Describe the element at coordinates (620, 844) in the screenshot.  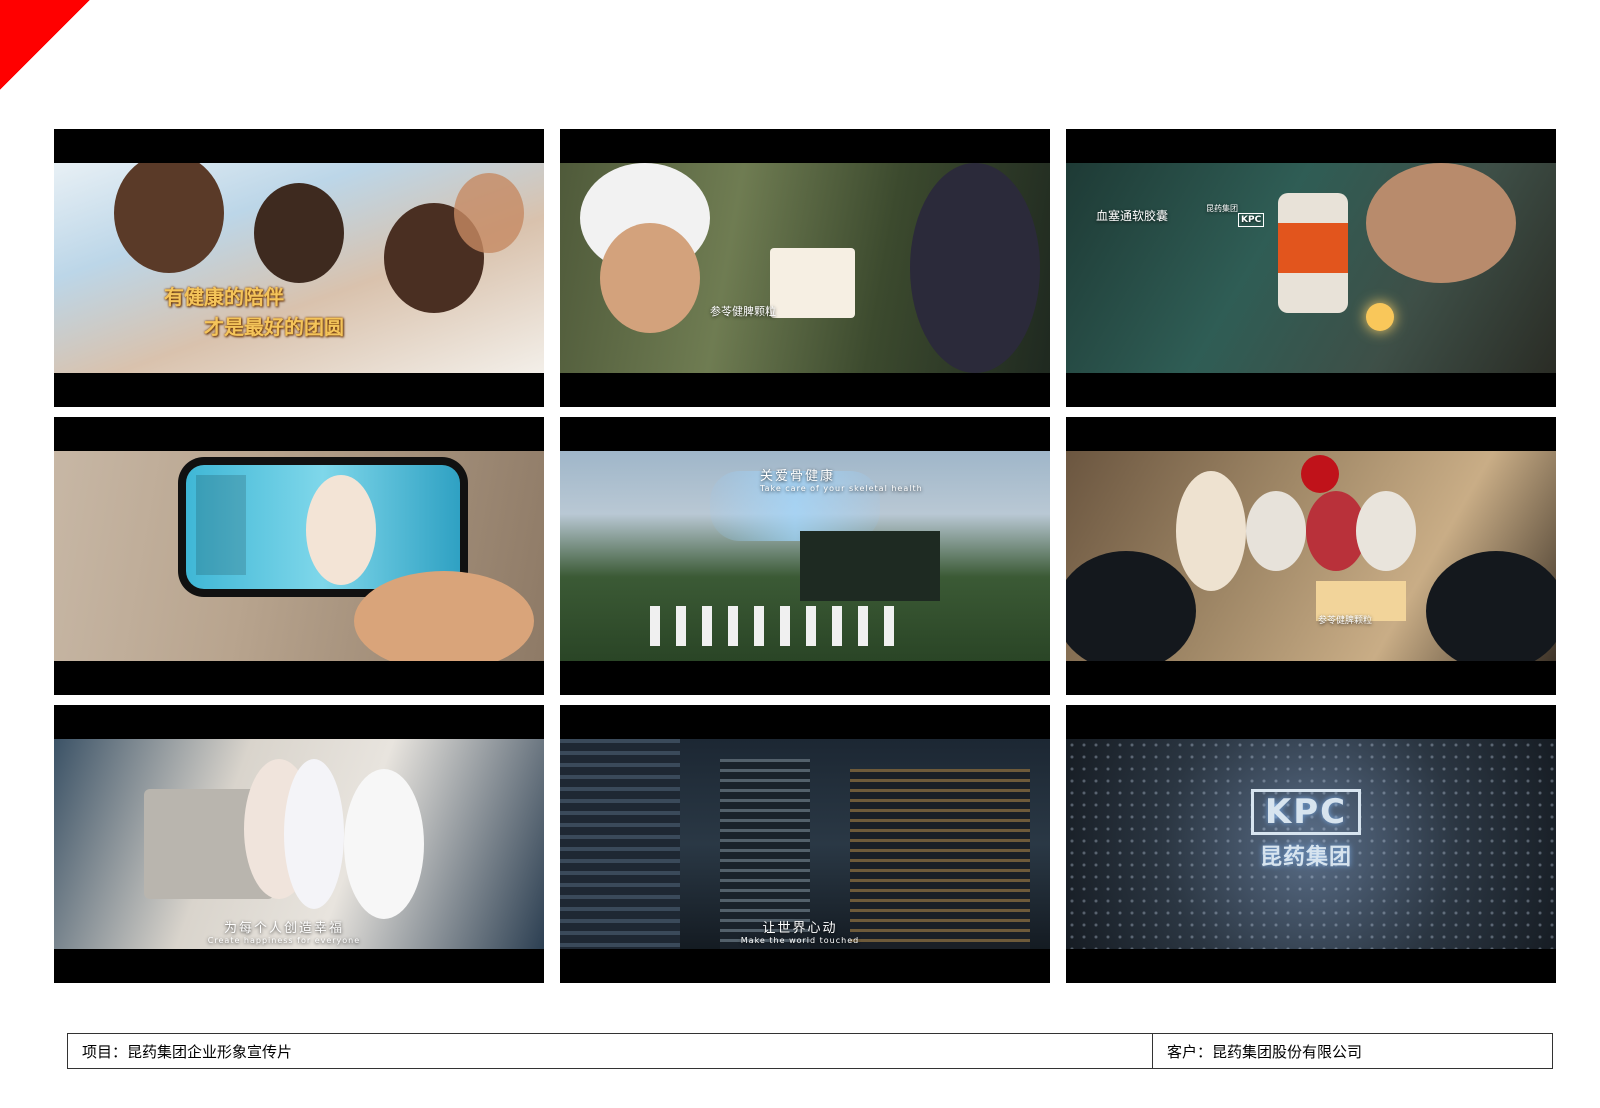
I see `skyscraper` at that location.